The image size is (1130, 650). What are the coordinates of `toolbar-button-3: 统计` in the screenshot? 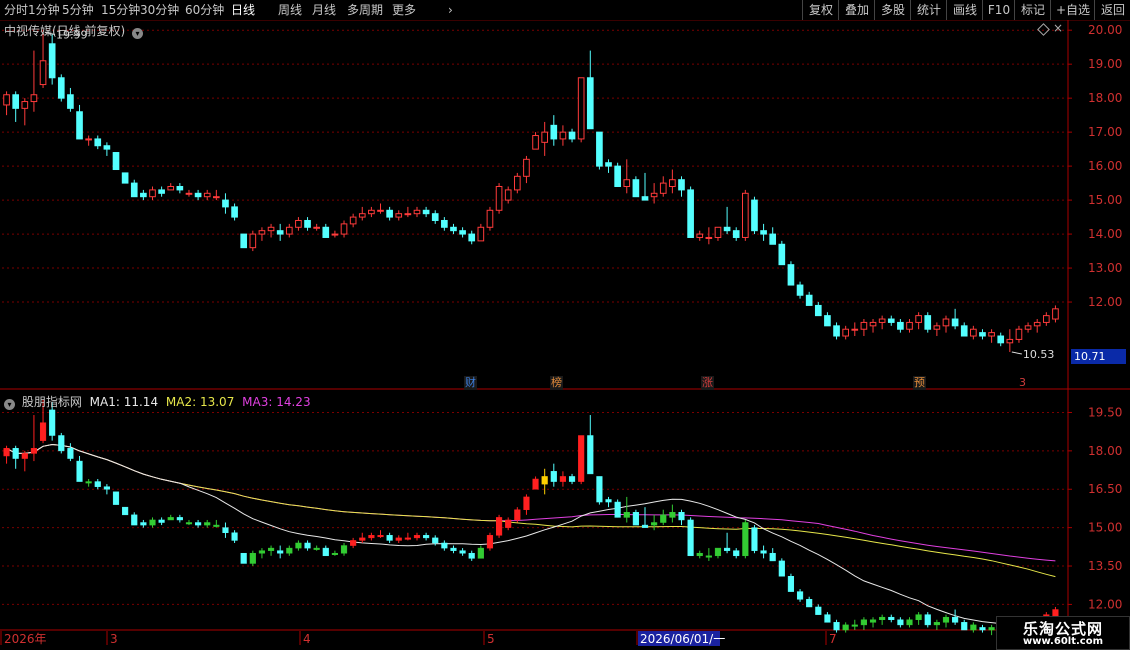 It's located at (928, 10).